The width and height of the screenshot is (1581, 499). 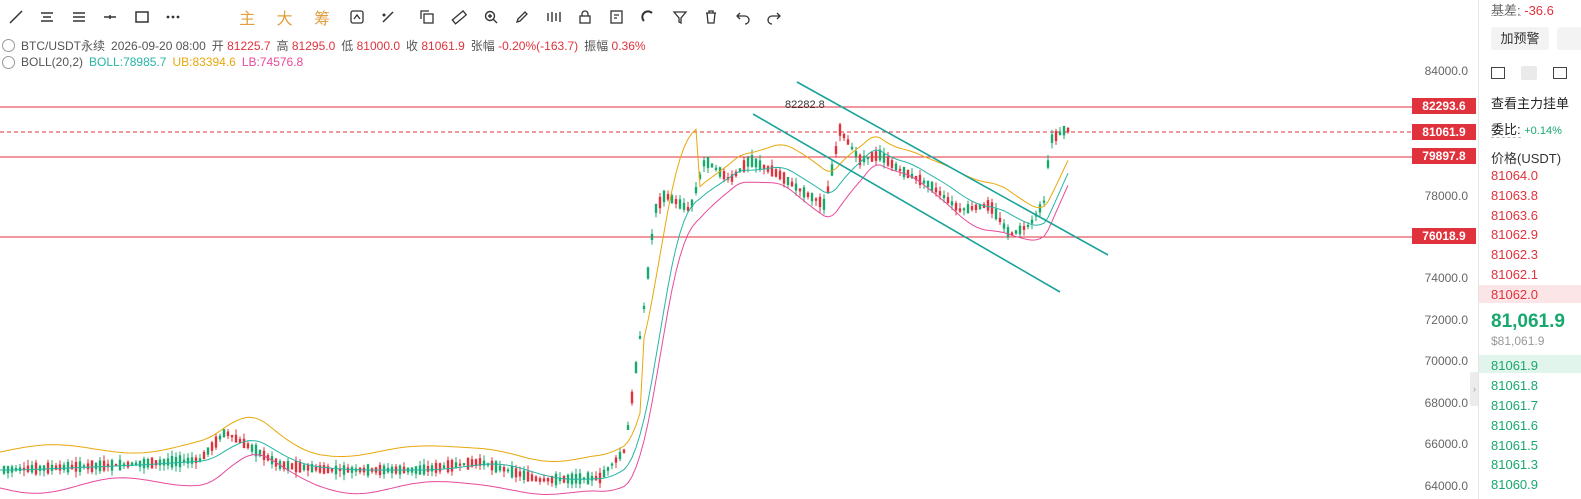 I want to click on bid-price: 81061.5, so click(x=1514, y=445).